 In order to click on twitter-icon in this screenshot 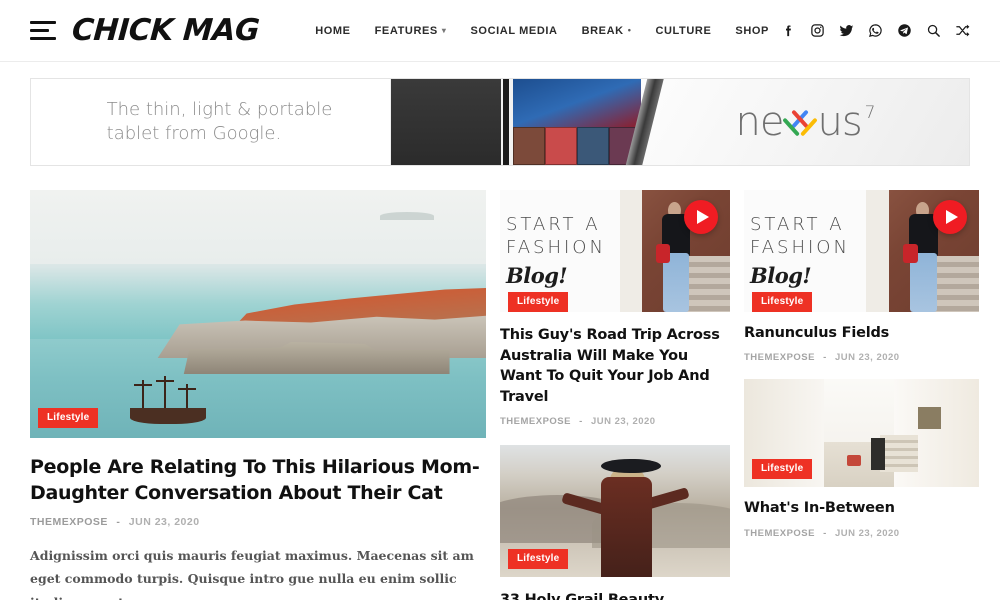, I will do `click(846, 30)`.